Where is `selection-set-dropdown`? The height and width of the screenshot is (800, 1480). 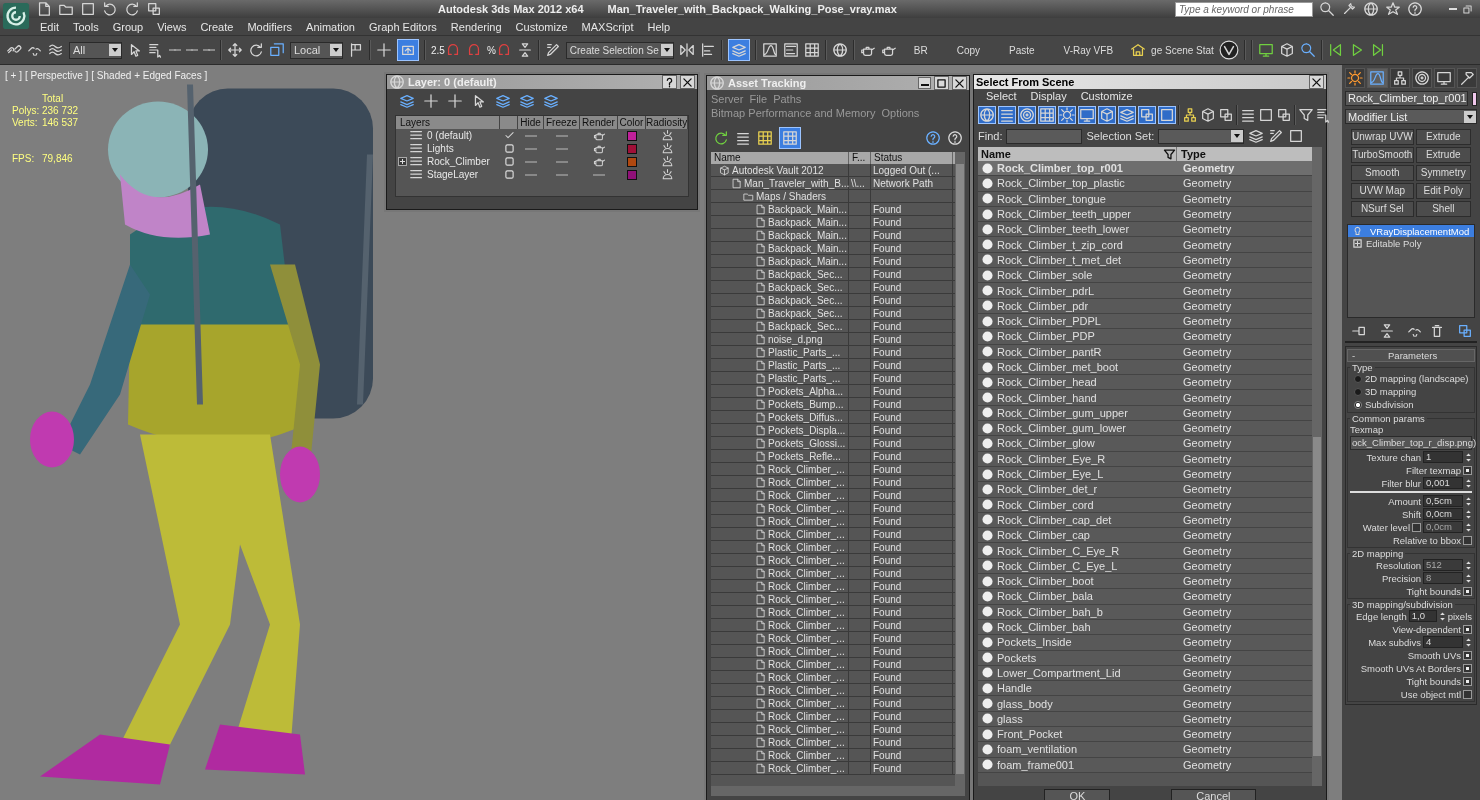 selection-set-dropdown is located at coordinates (1201, 136).